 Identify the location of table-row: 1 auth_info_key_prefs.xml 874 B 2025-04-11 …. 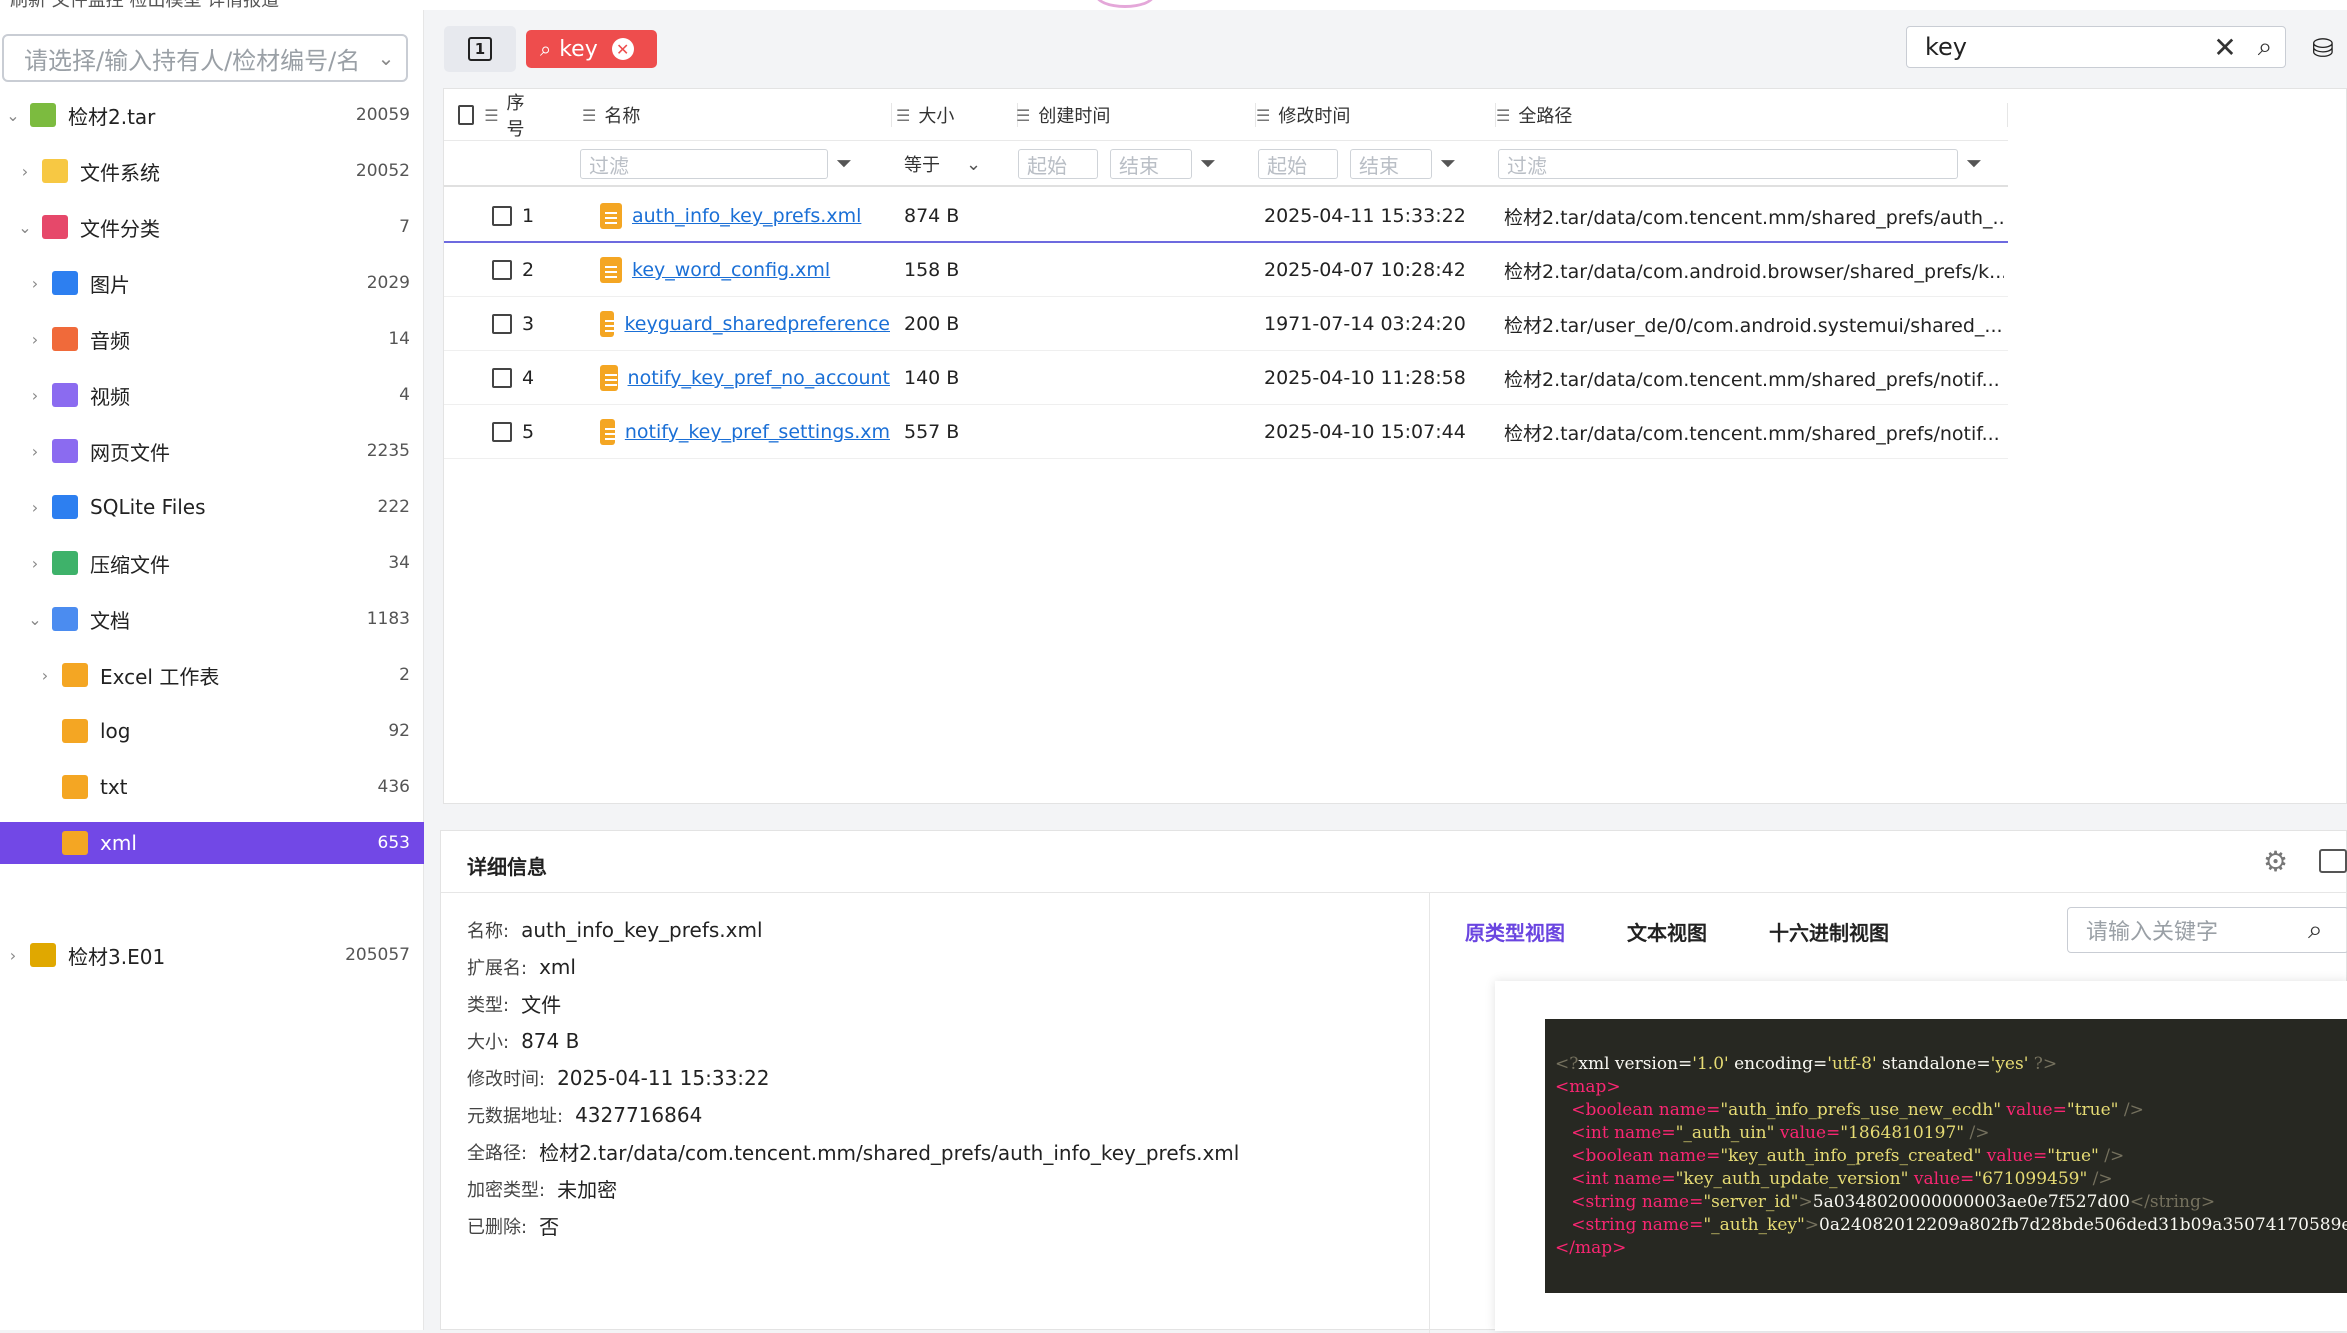
(1226, 216).